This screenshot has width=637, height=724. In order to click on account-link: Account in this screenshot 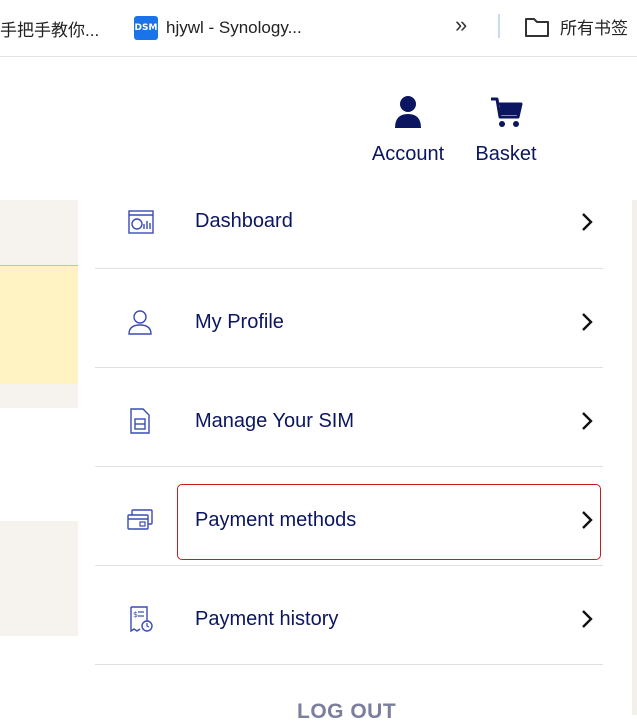, I will do `click(408, 130)`.